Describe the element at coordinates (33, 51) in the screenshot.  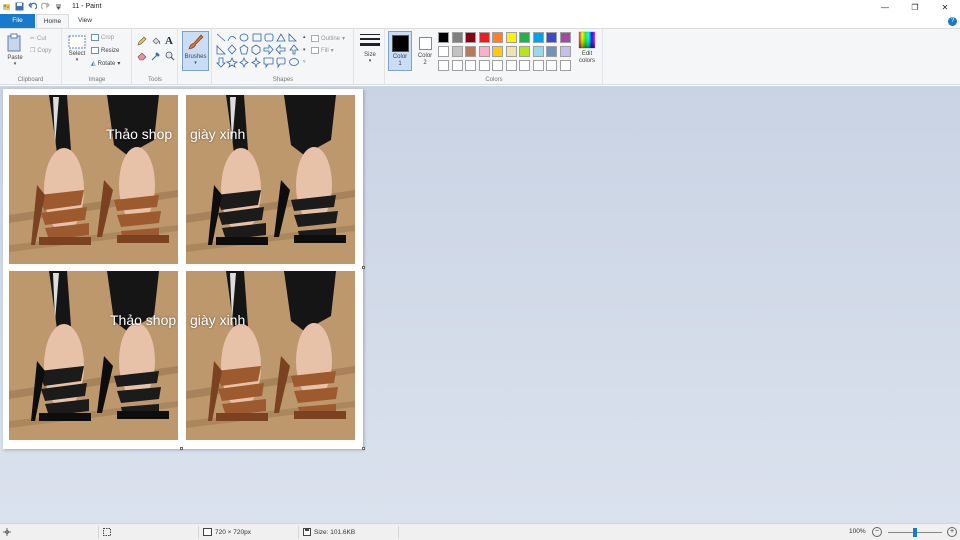
I see `copy-icon: ❐` at that location.